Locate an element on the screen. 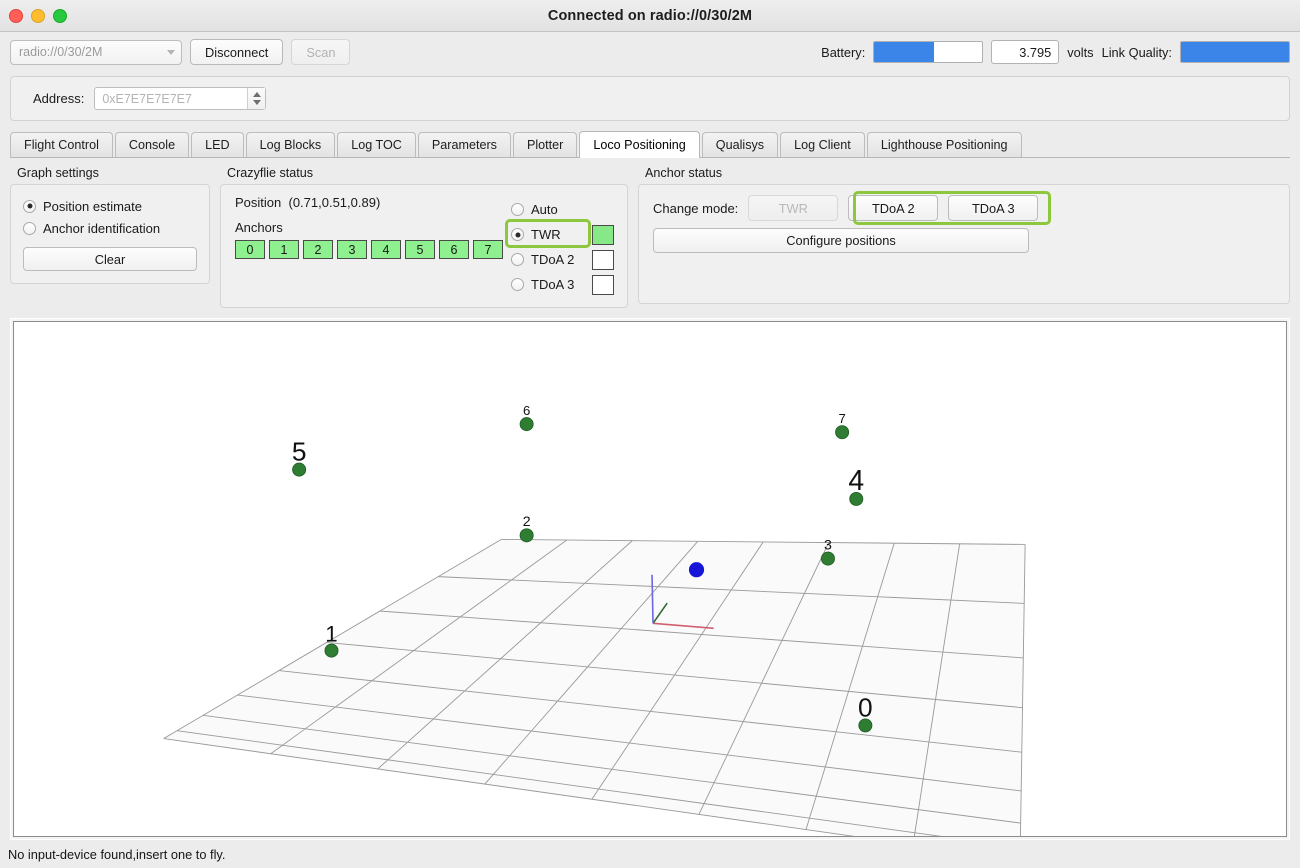 This screenshot has height=868, width=1300. anchor-box-4: 4 is located at coordinates (386, 250).